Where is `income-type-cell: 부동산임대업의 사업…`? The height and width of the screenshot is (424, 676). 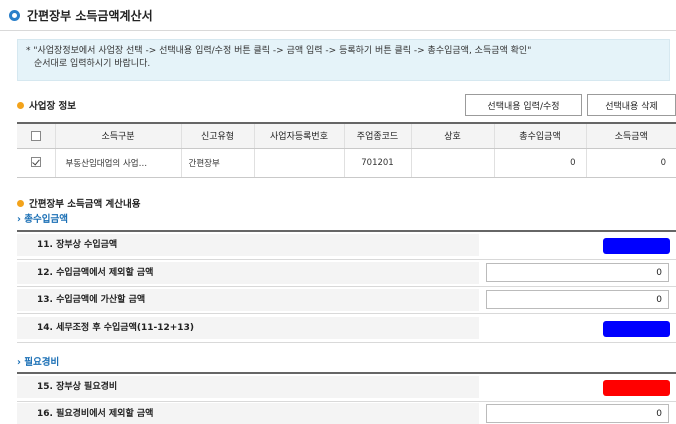
income-type-cell: 부동산임대업의 사업… is located at coordinates (117, 163).